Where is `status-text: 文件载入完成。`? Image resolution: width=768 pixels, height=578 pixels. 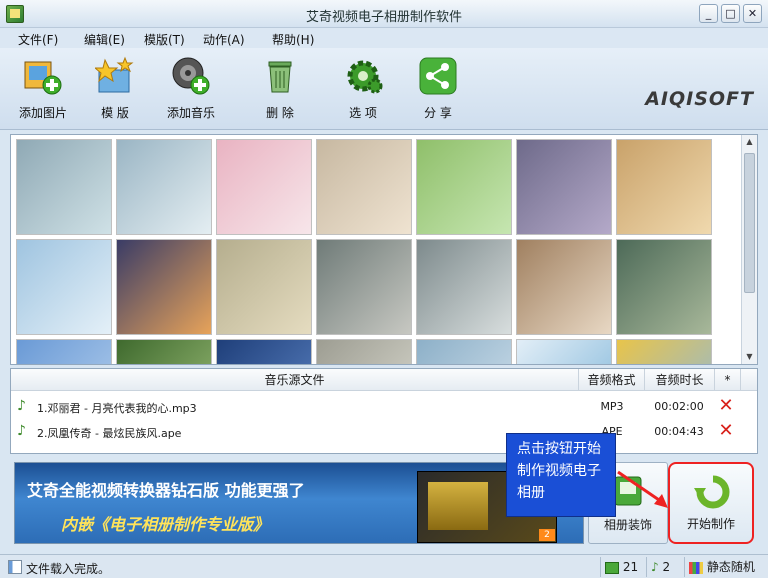 status-text: 文件载入完成。 is located at coordinates (68, 569).